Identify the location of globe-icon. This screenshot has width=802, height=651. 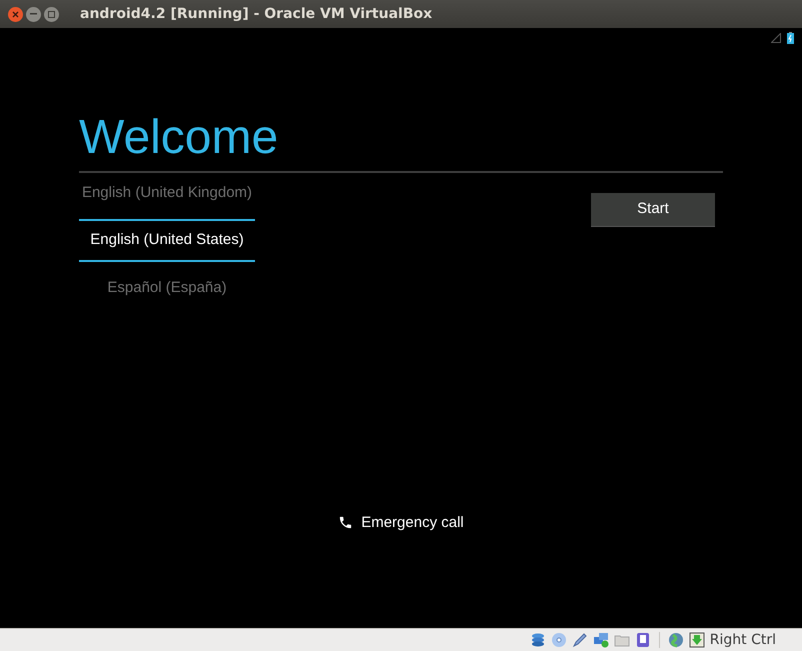
(676, 640).